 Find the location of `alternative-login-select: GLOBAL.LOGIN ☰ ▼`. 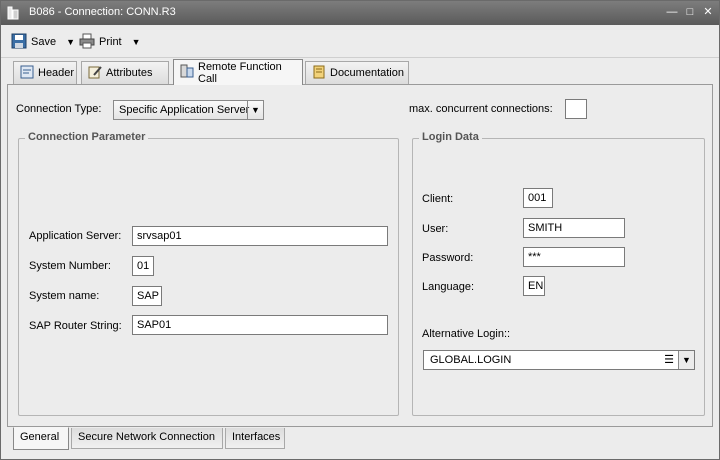

alternative-login-select: GLOBAL.LOGIN ☰ ▼ is located at coordinates (559, 360).